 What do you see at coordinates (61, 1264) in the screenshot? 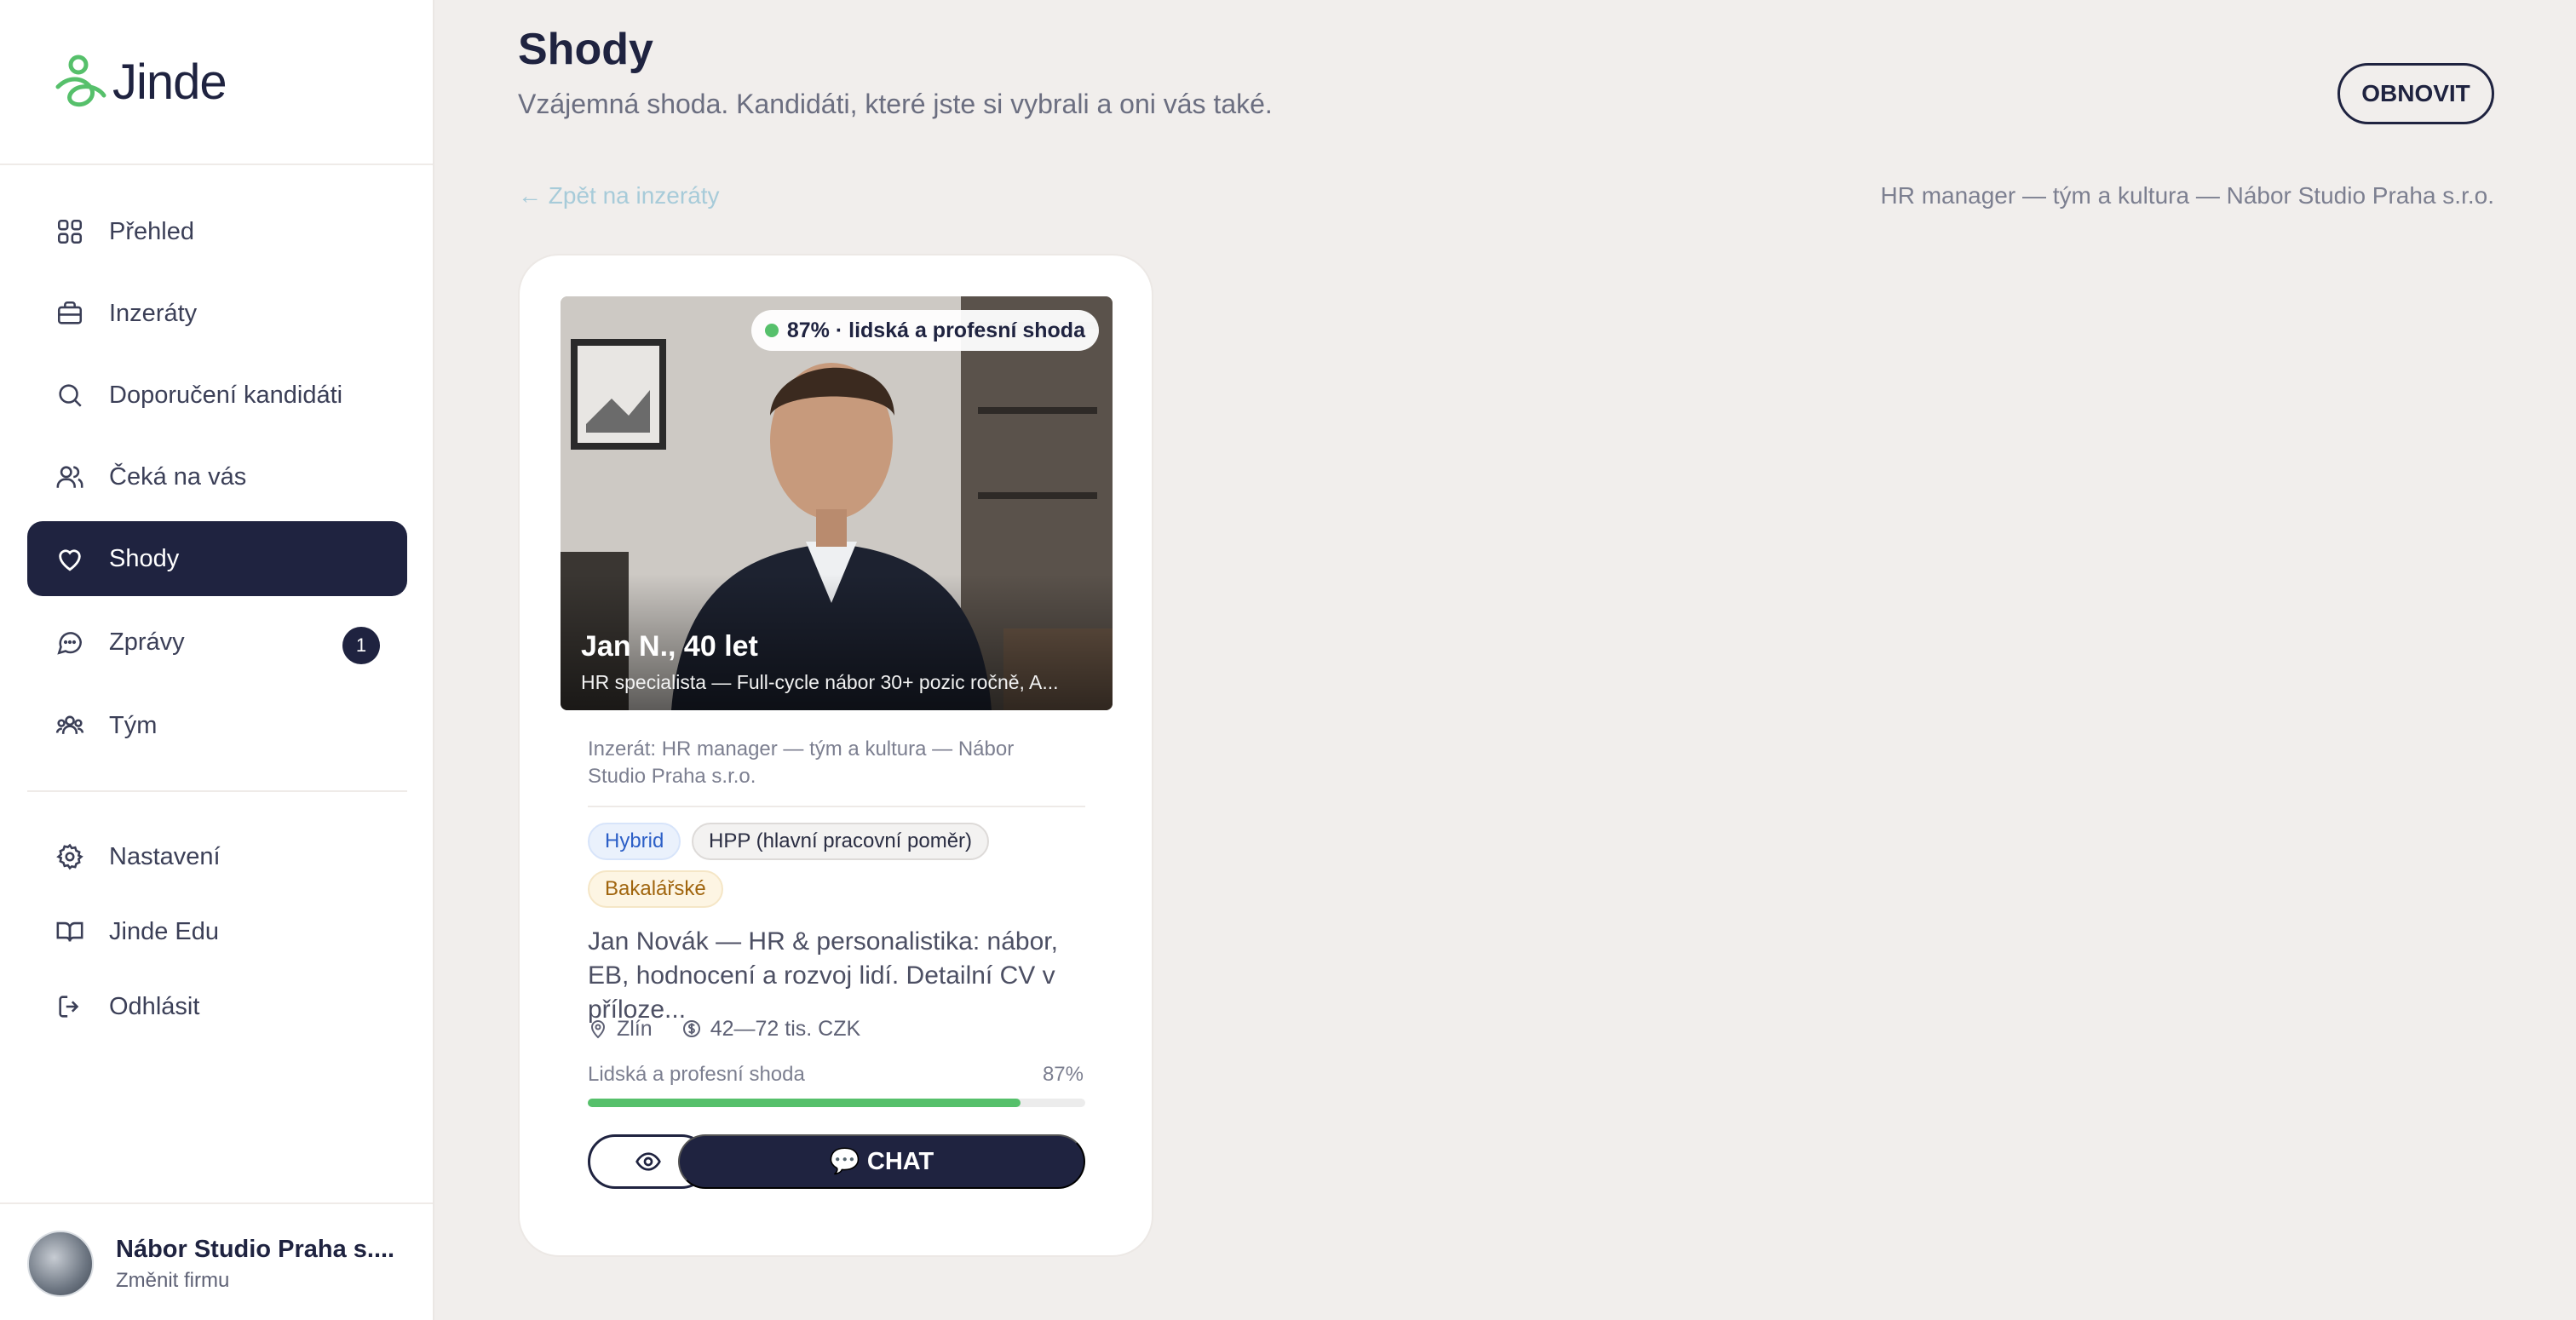
I see `company-avatar` at bounding box center [61, 1264].